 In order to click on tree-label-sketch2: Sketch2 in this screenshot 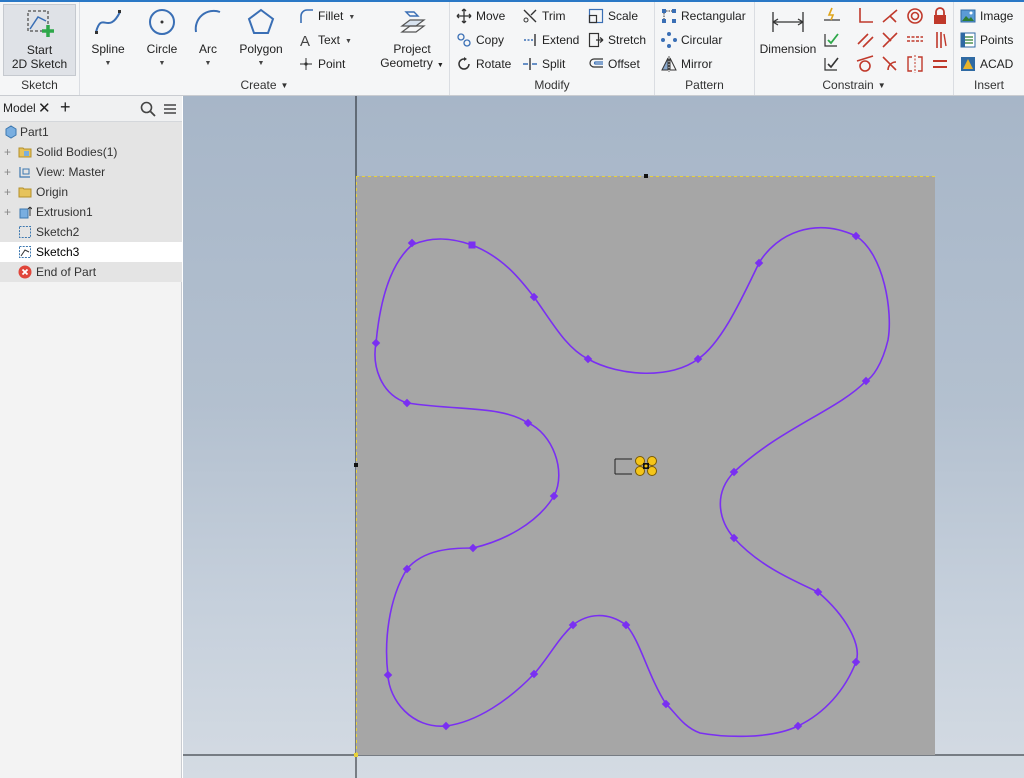, I will do `click(58, 232)`.